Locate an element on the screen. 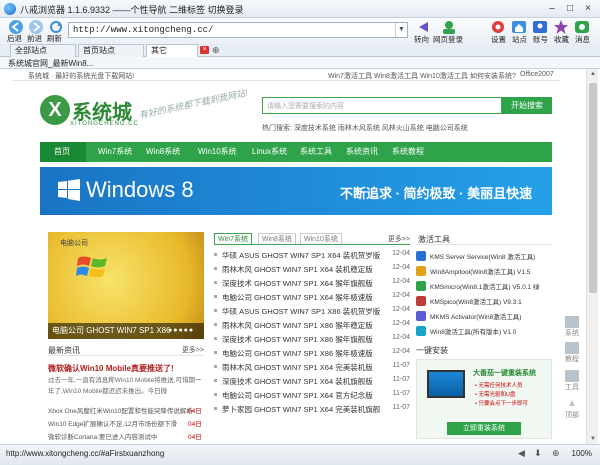 The width and height of the screenshot is (600, 465). tool-item: MKMS Activator(Win8激活工具) is located at coordinates (484, 316).